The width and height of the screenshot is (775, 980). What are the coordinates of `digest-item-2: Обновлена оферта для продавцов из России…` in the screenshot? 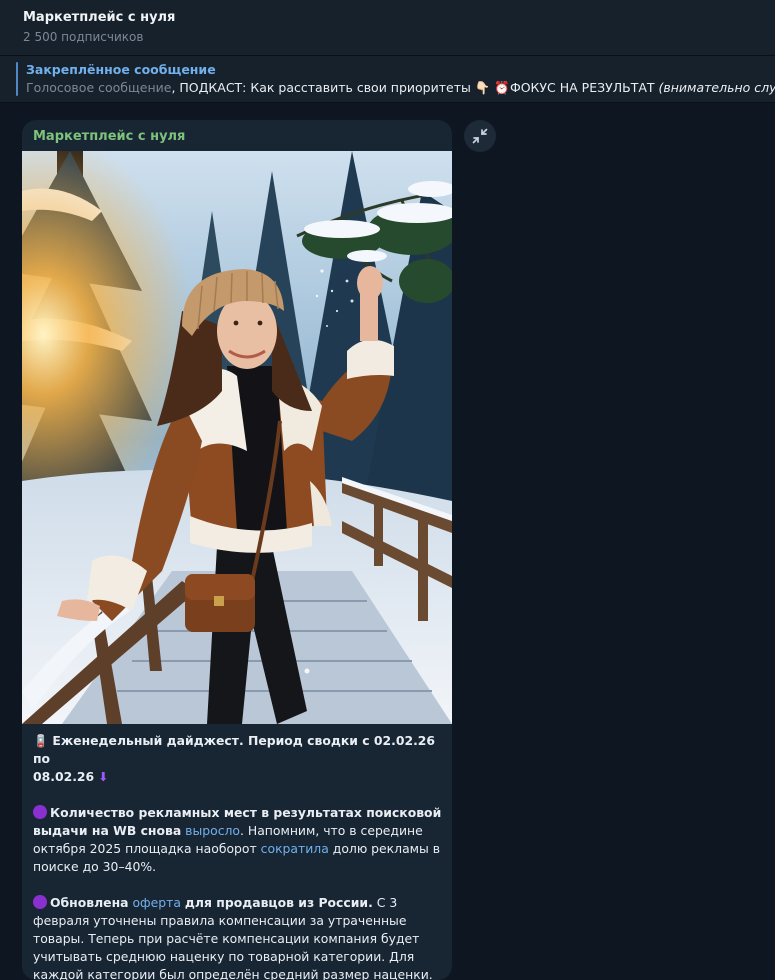 It's located at (239, 937).